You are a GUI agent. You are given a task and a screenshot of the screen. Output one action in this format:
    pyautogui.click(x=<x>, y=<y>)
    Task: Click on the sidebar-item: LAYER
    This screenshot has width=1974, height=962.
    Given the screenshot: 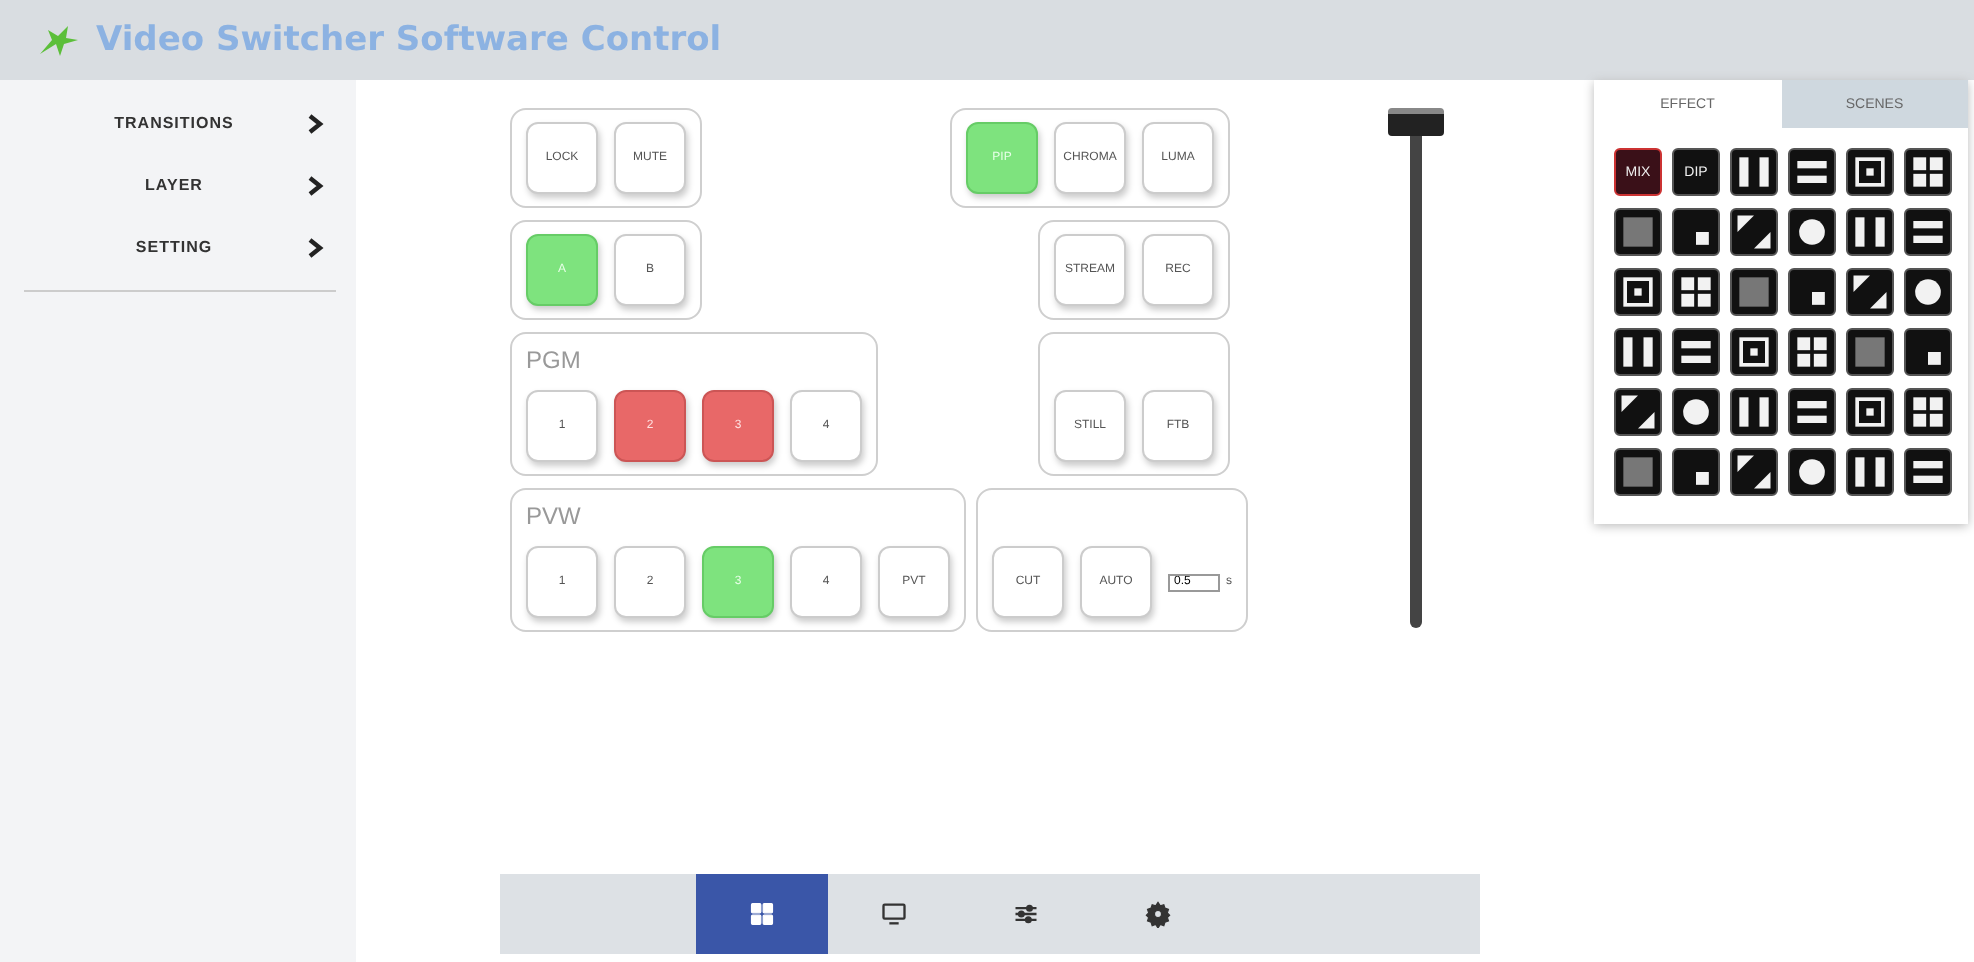 What is the action you would take?
    pyautogui.click(x=178, y=185)
    